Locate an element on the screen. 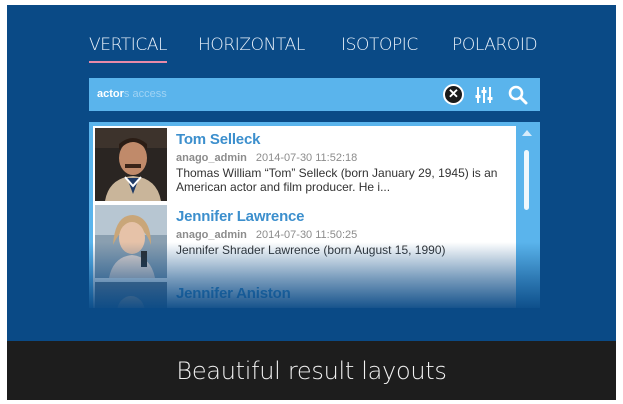 Image resolution: width=623 pixels, height=404 pixels. result-date: 2014-07-30 11:52:18 is located at coordinates (306, 158).